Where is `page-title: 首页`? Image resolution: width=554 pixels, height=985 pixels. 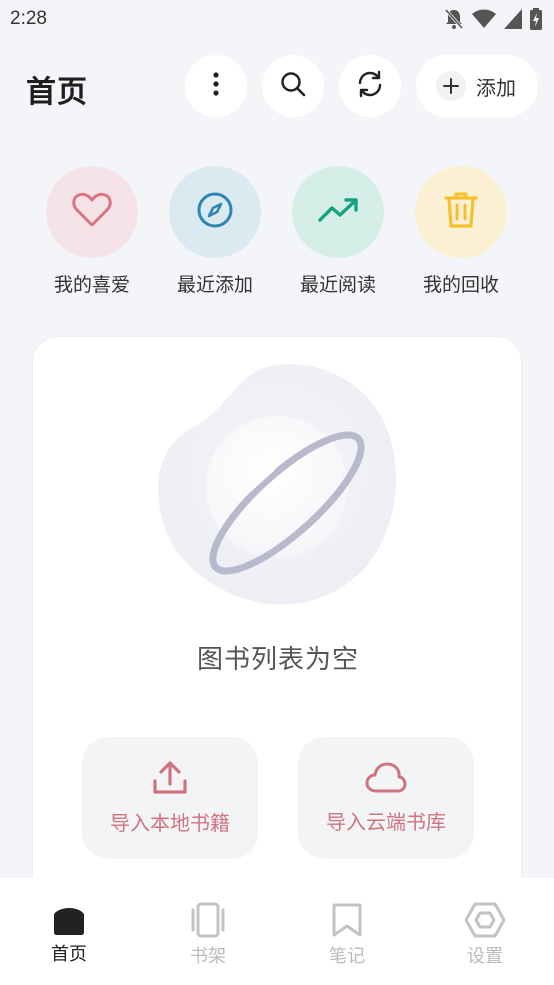
page-title: 首页 is located at coordinates (57, 92).